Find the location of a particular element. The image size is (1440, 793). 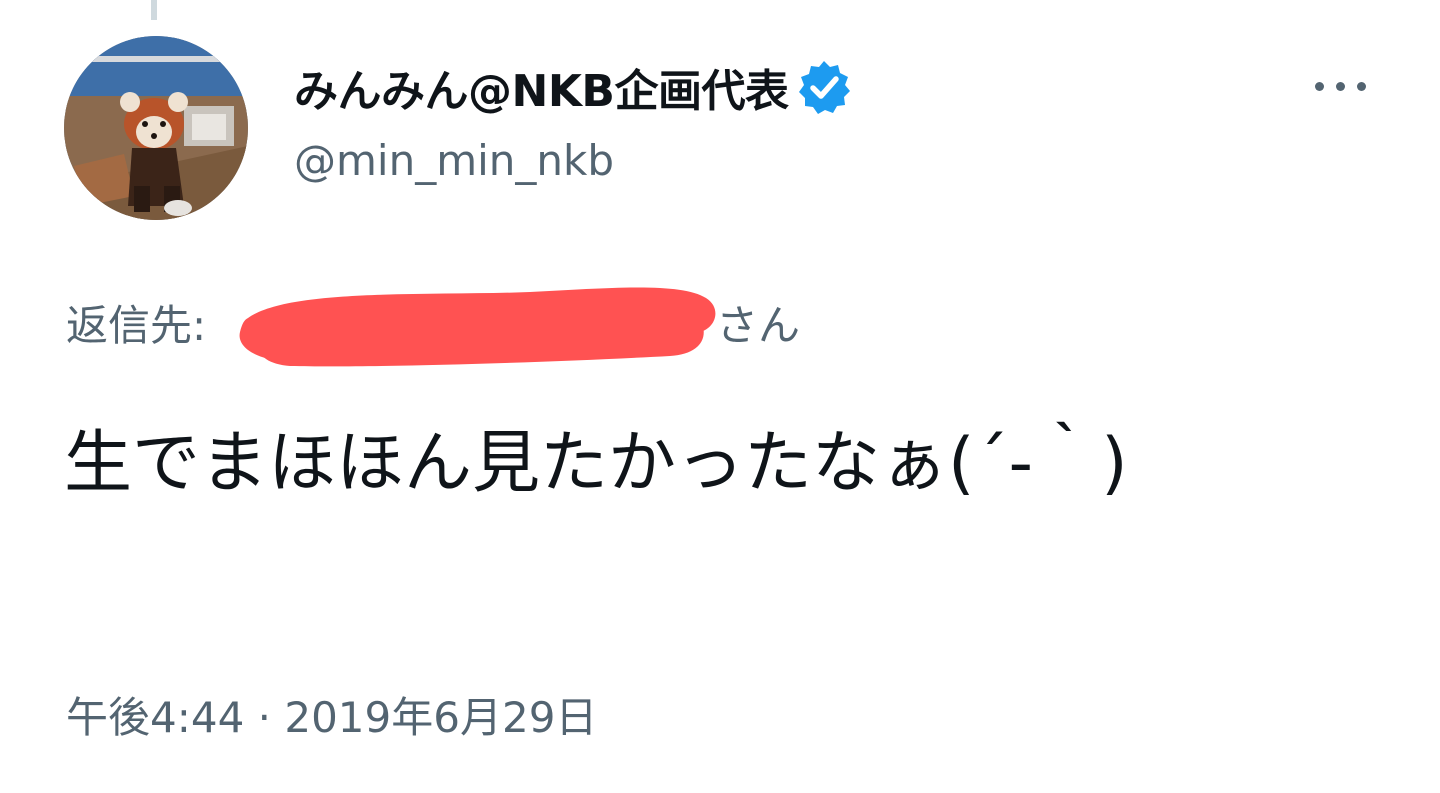

display-name-row: みんみん@NKB企画代表 is located at coordinates (574, 87).